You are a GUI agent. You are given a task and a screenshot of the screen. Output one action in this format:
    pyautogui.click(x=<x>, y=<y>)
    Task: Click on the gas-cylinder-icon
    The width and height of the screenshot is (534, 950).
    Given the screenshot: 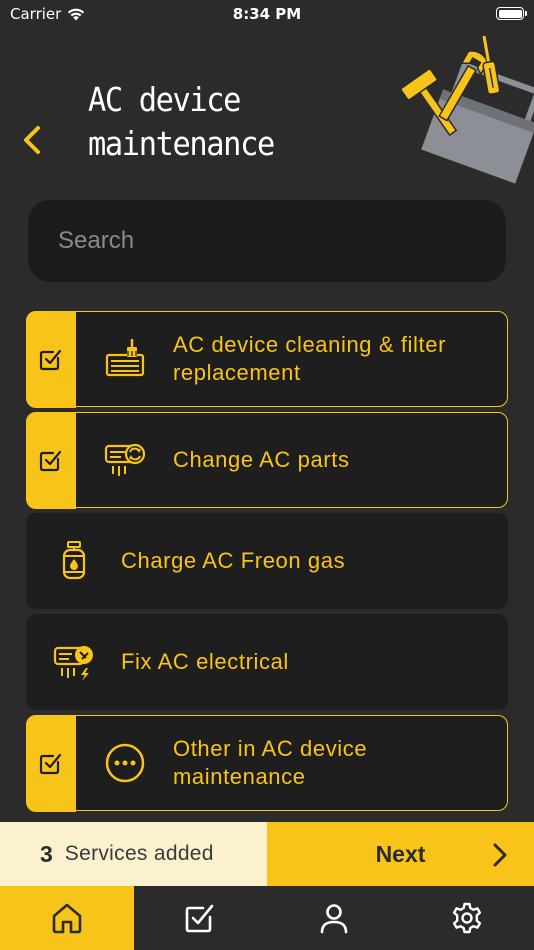 What is the action you would take?
    pyautogui.click(x=74, y=560)
    